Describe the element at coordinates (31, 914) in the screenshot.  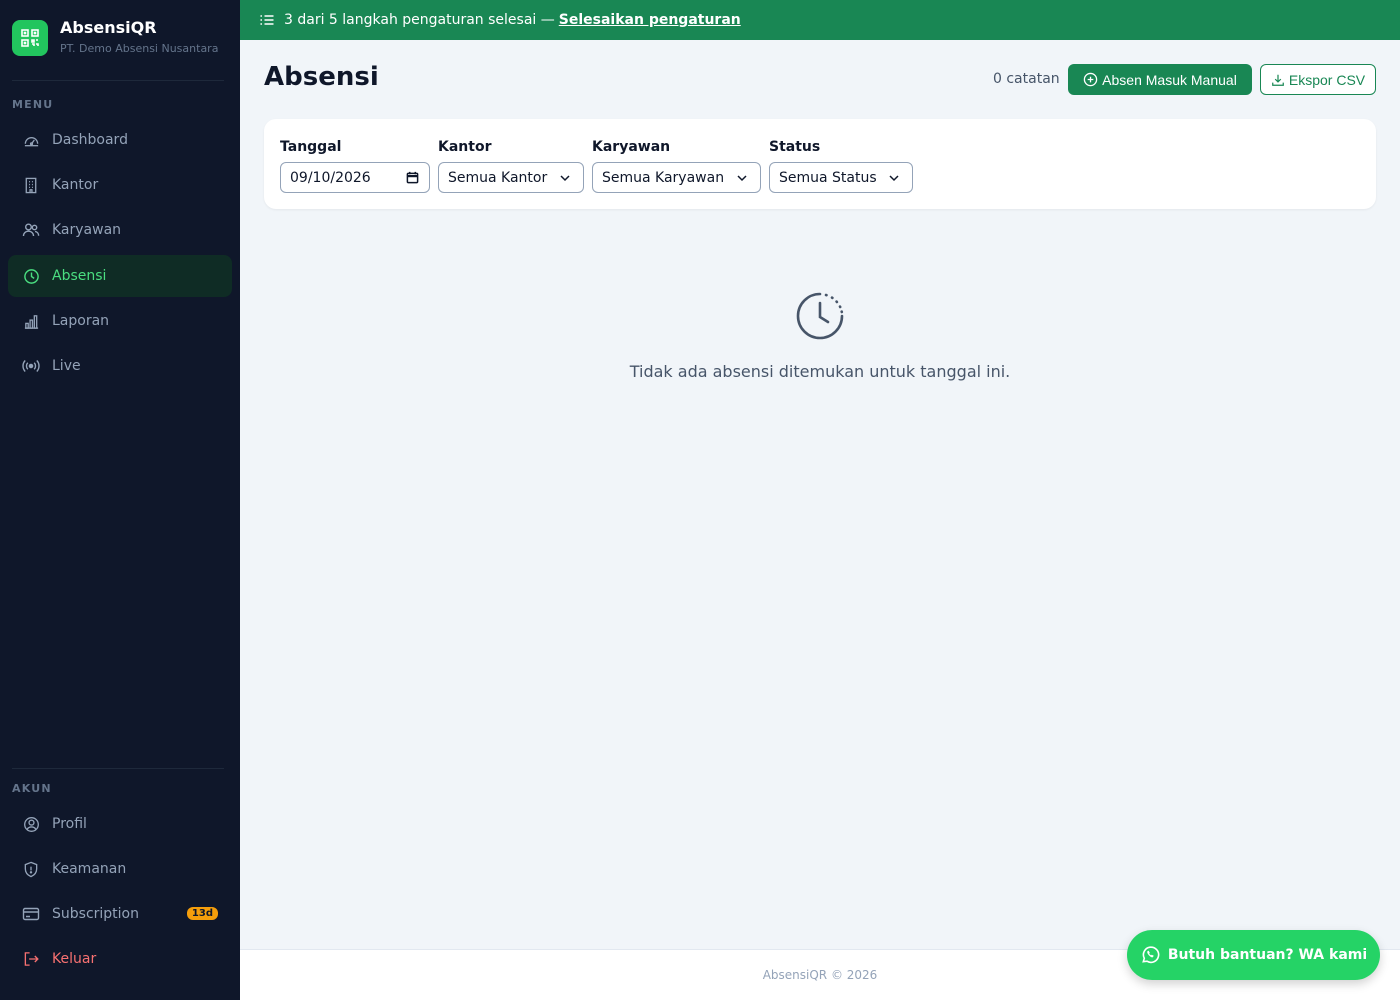
I see `credit-card-icon` at that location.